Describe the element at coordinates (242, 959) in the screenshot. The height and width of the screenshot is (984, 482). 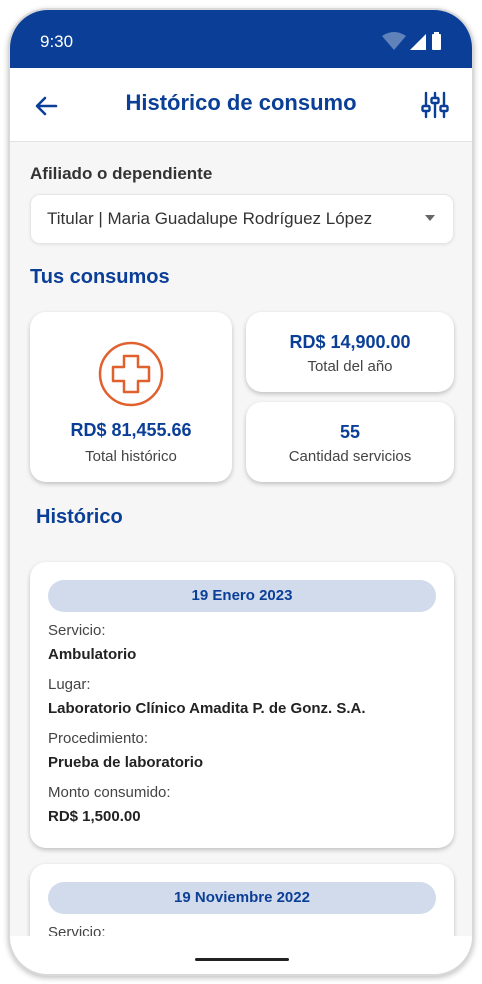
I see `home-indicator` at that location.